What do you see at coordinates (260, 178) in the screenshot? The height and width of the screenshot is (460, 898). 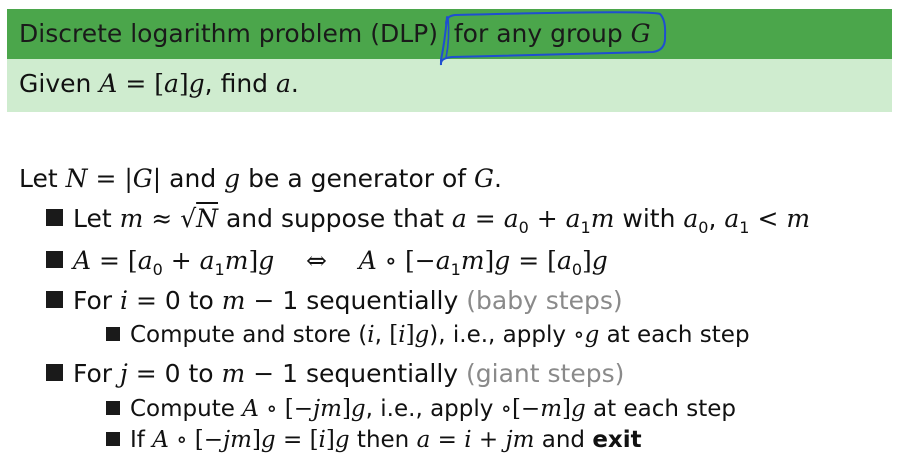 I see `intro-line: Let N = |G| and g be a generator of G.` at bounding box center [260, 178].